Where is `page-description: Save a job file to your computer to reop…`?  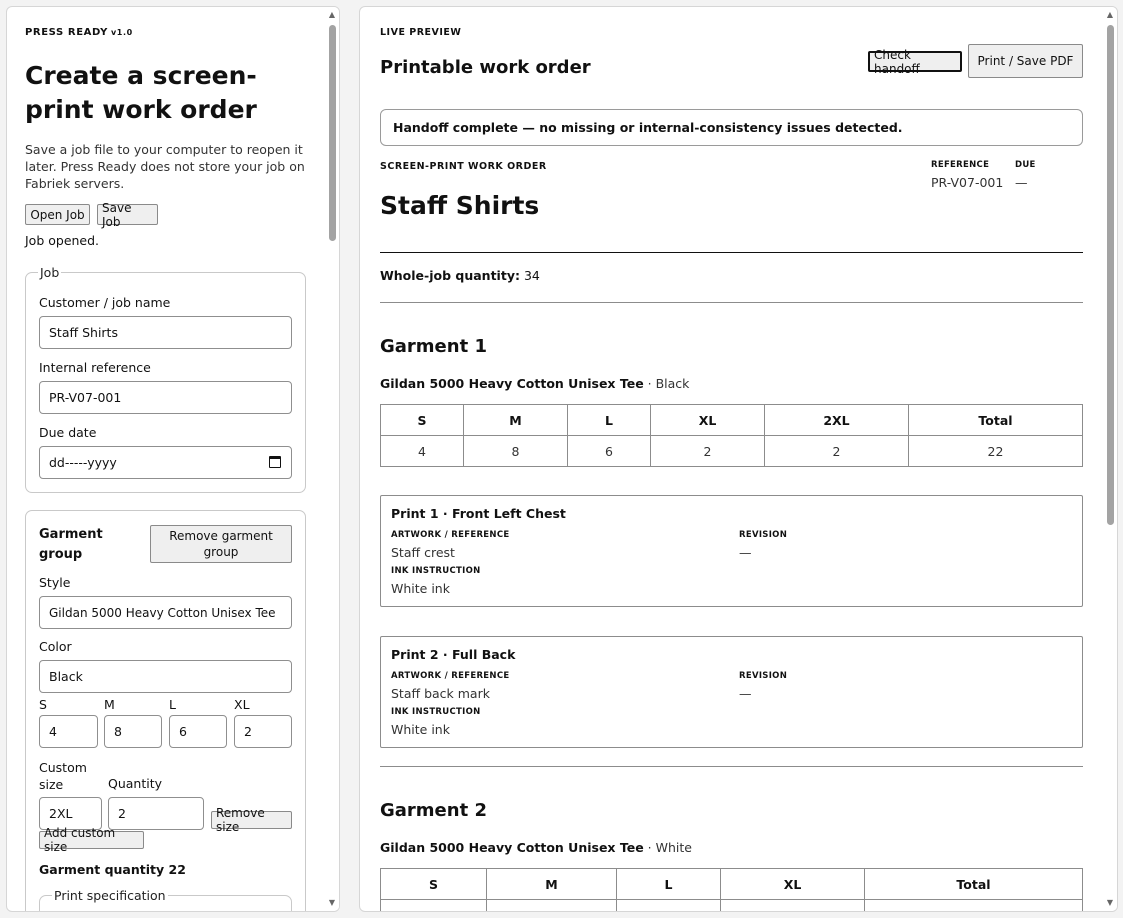 page-description: Save a job file to your computer to reop… is located at coordinates (165, 166).